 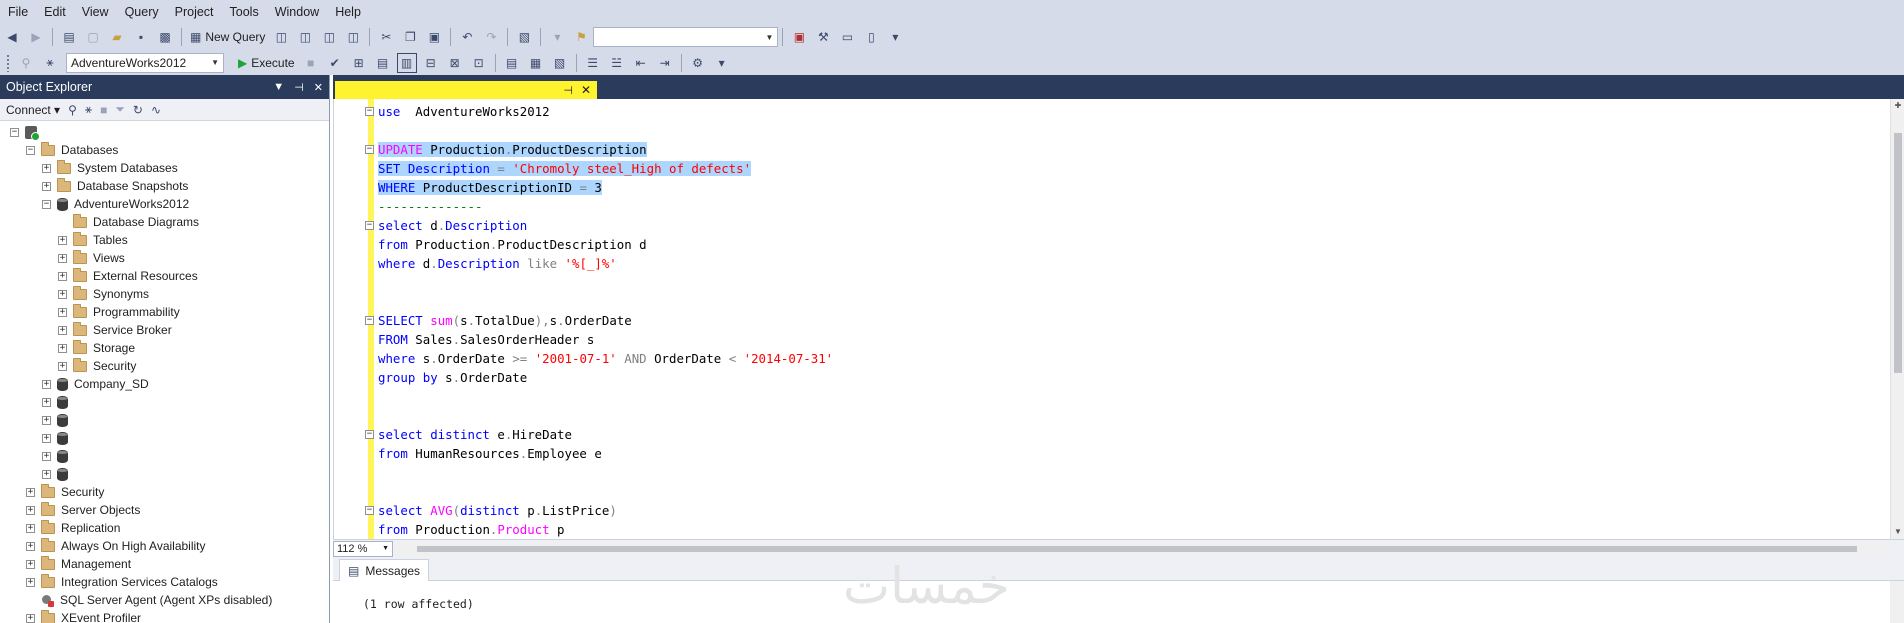 What do you see at coordinates (164, 616) in the screenshot?
I see `tree-node: + XEvent Profiler` at bounding box center [164, 616].